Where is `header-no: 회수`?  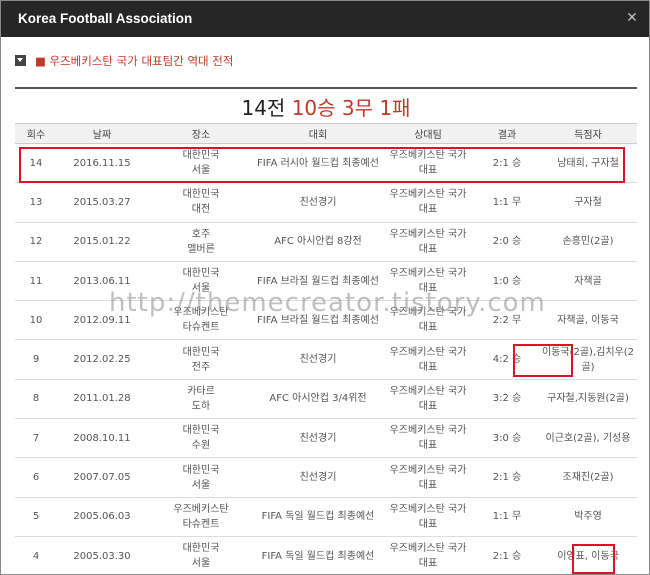 header-no: 회수 is located at coordinates (36, 133).